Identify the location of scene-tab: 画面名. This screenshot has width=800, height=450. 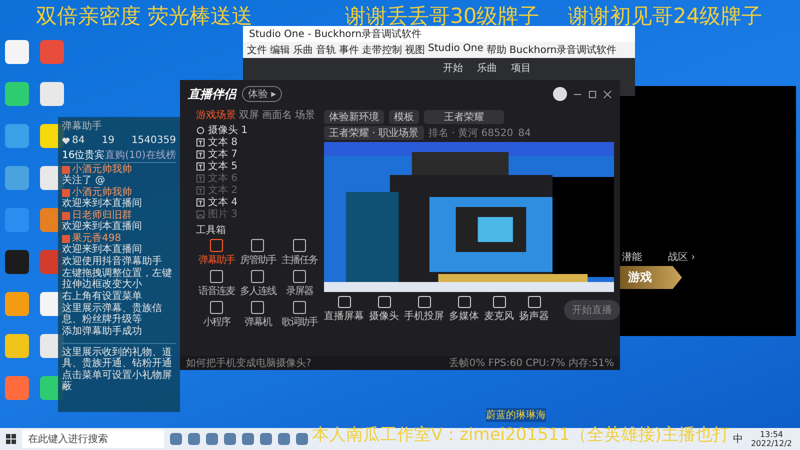
(277, 115).